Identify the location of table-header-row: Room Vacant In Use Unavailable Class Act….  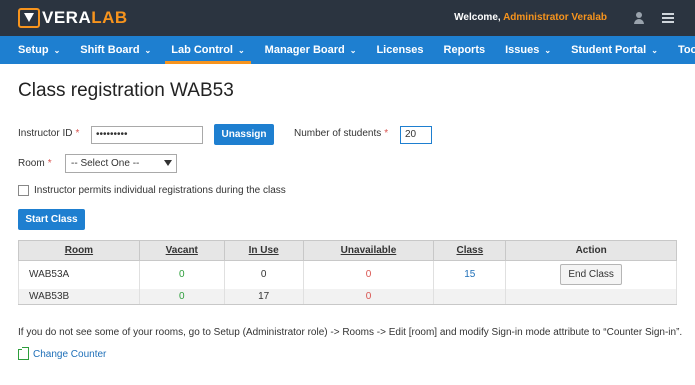
(347, 250).